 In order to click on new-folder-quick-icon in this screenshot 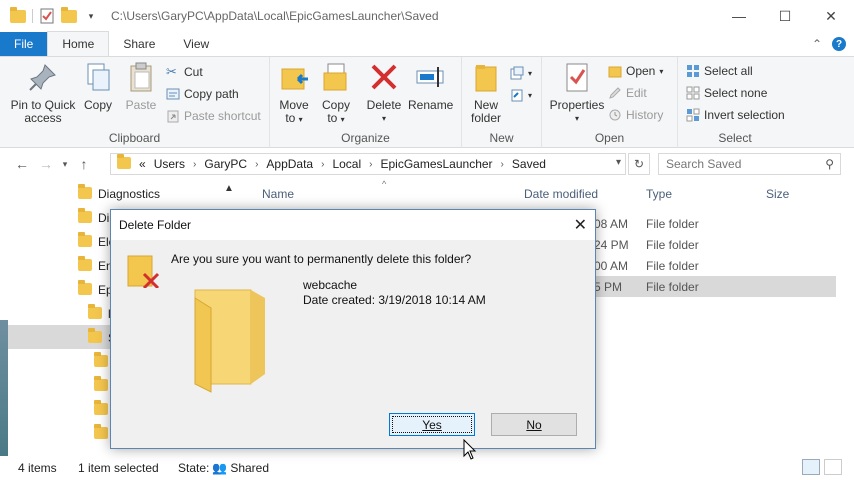, I will do `click(69, 15)`.